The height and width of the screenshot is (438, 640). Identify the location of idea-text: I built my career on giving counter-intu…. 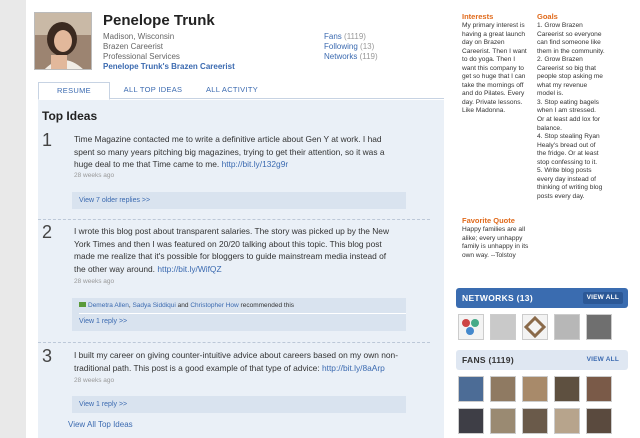
(236, 361).